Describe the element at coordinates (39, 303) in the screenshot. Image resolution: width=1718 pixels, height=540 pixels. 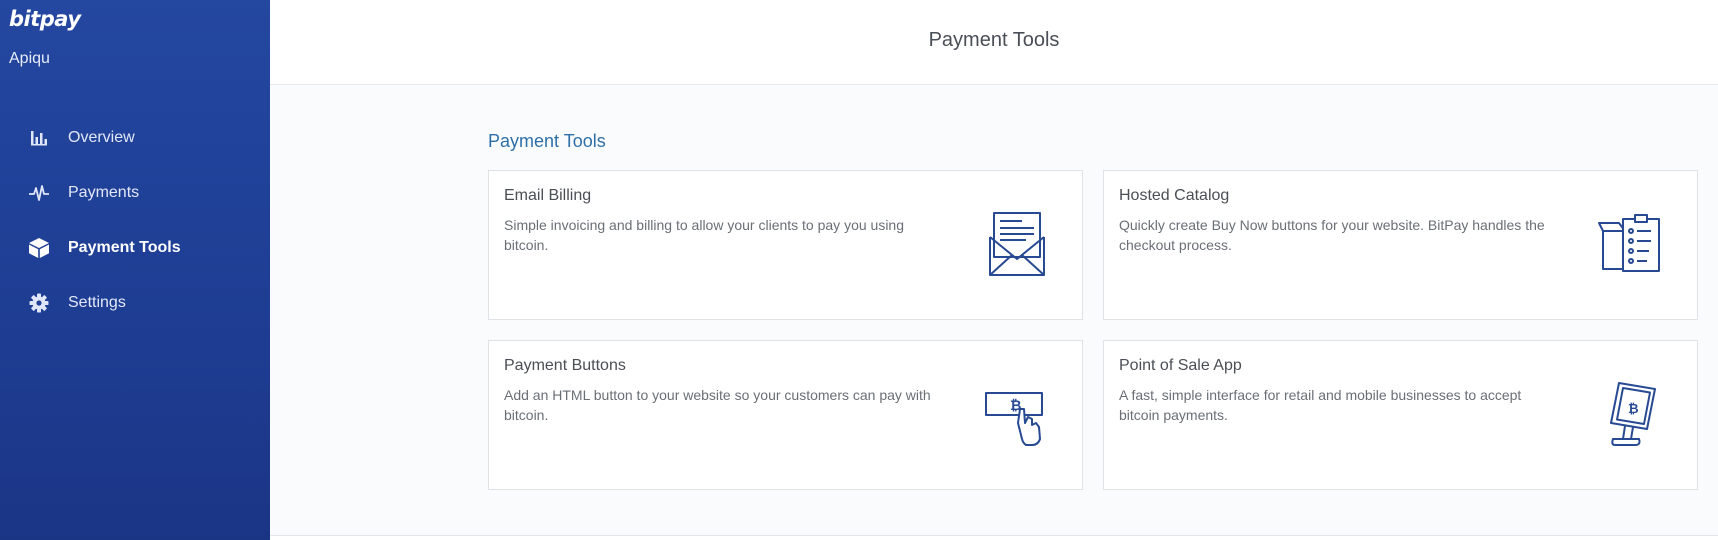
I see `gear-icon` at that location.